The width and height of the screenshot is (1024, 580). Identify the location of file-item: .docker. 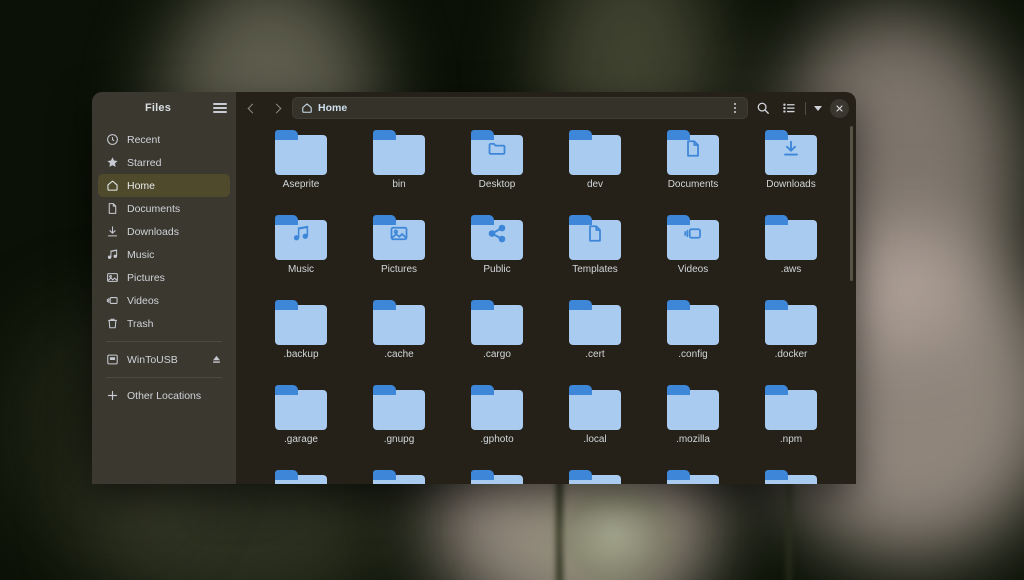
(791, 342).